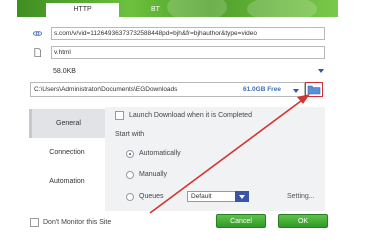 Image resolution: width=382 pixels, height=244 pixels. Describe the element at coordinates (67, 181) in the screenshot. I see `sidebar-item-automation: Automation` at that location.